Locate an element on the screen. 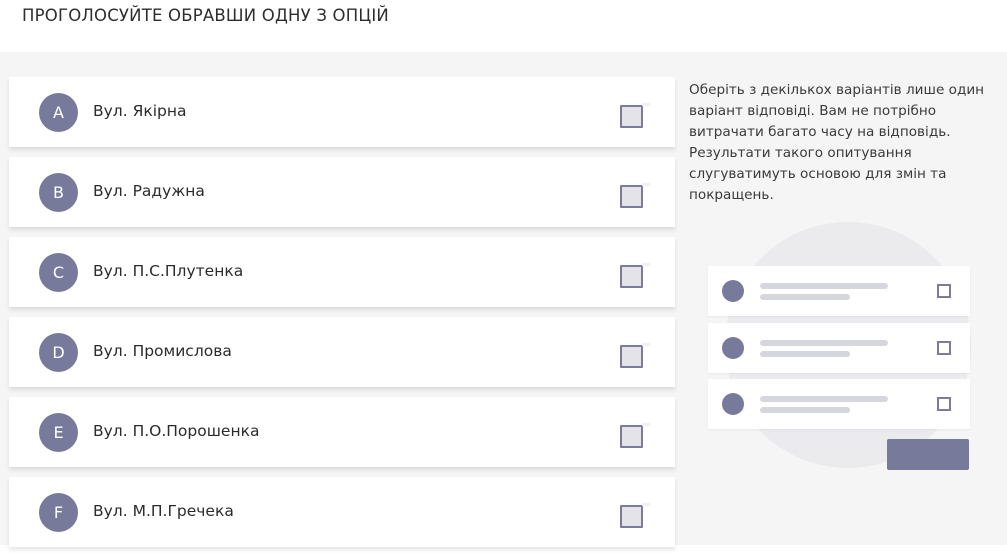  option-d: D Вул. Промислова is located at coordinates (342, 352).